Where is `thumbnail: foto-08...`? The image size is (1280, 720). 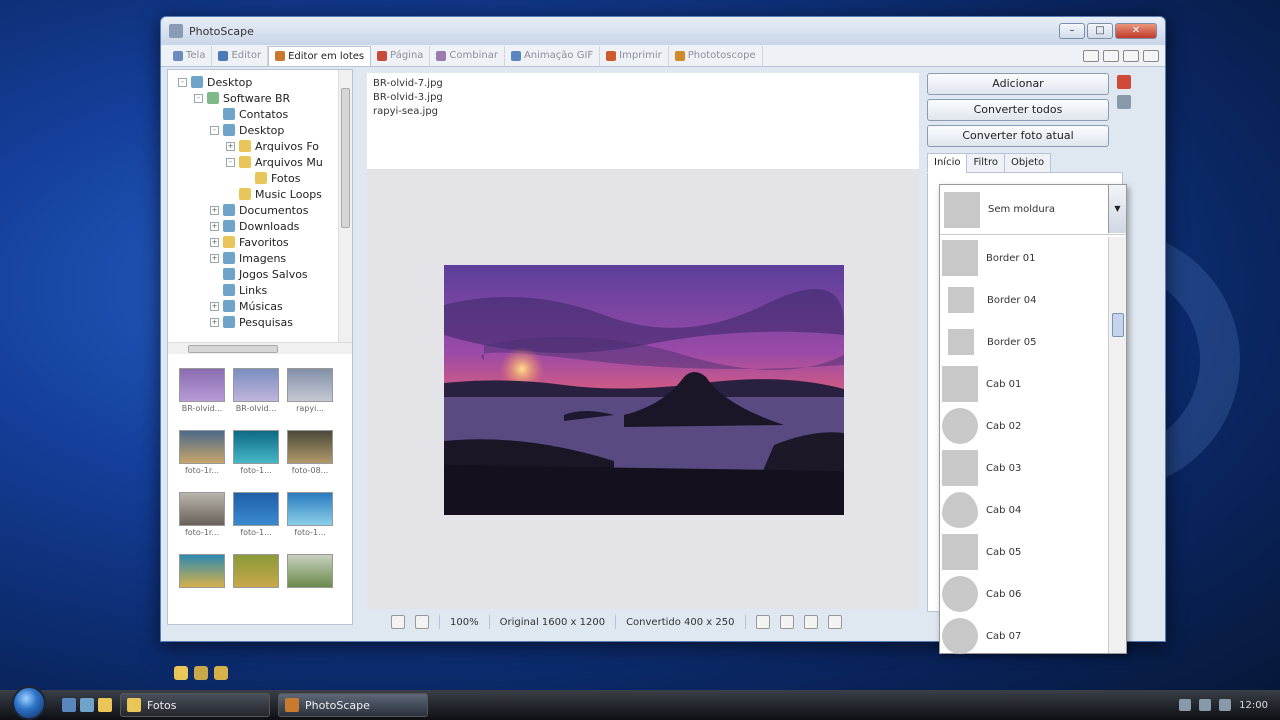
thumbnail: foto-08... is located at coordinates (310, 458).